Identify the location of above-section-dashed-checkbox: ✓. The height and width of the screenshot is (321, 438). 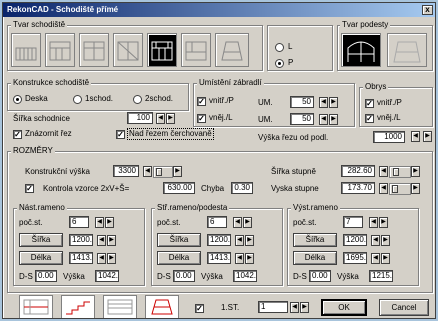
(120, 134).